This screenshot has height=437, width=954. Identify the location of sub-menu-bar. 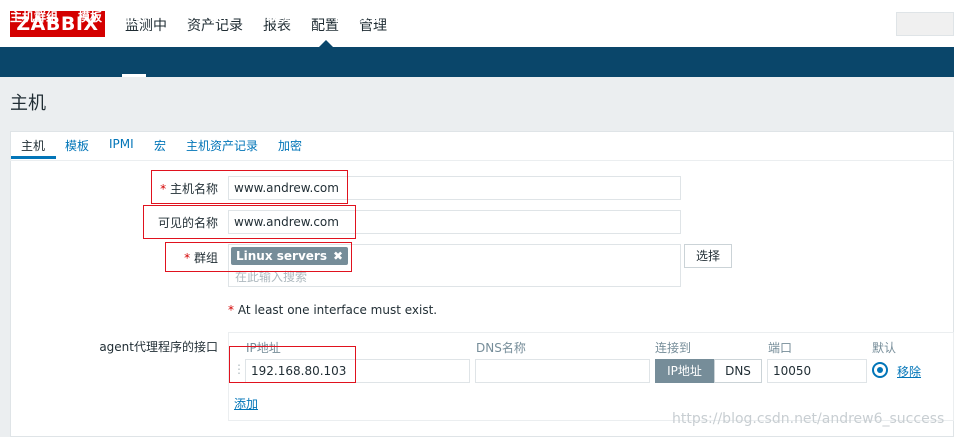
(477, 62).